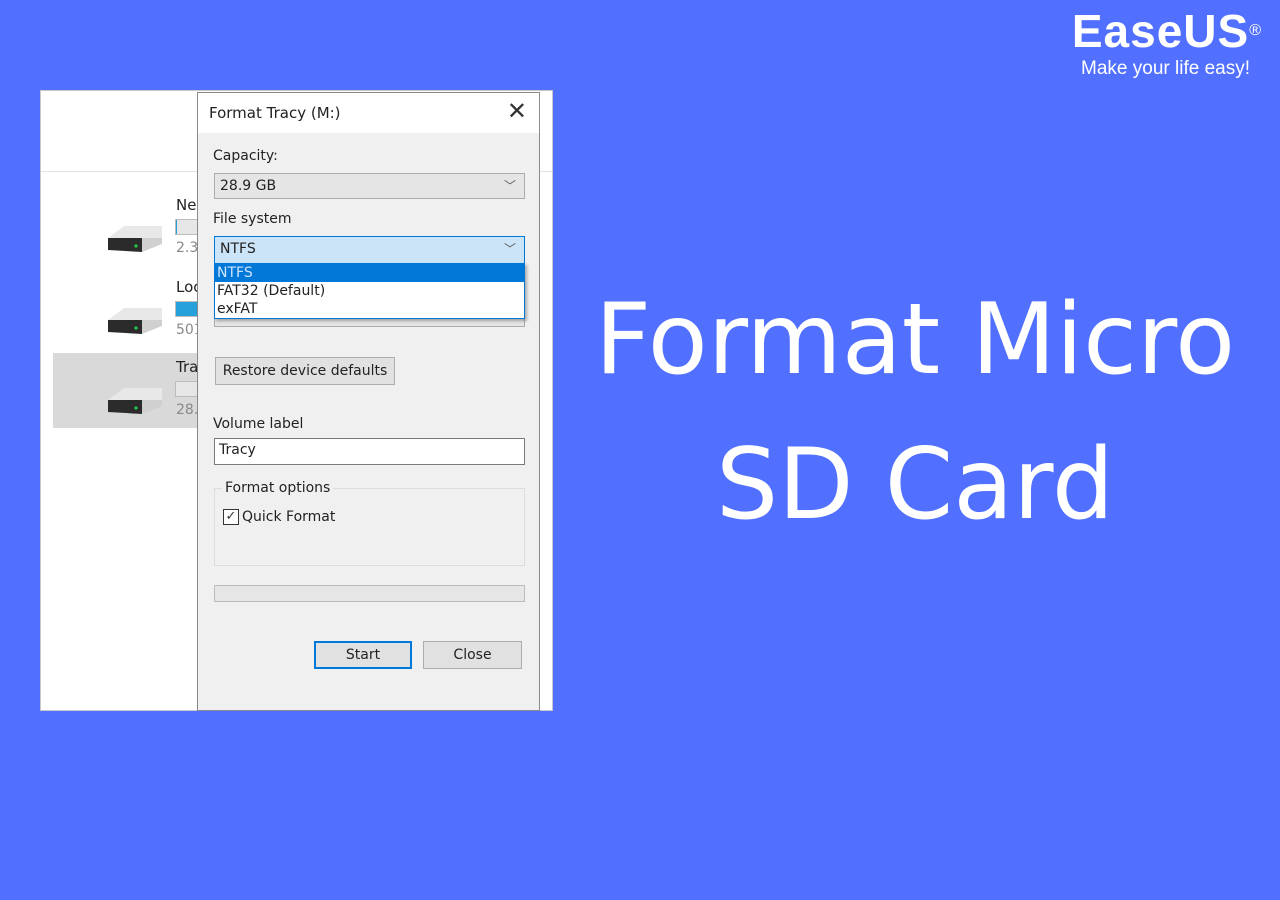 Image resolution: width=1280 pixels, height=900 pixels. I want to click on drive-name: Tra, so click(187, 367).